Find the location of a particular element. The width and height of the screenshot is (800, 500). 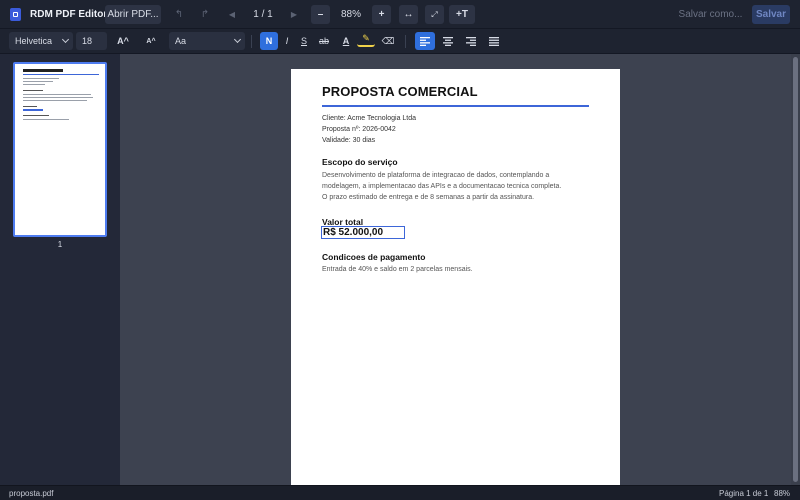

font-family-select: Helvetica is located at coordinates (41, 41).